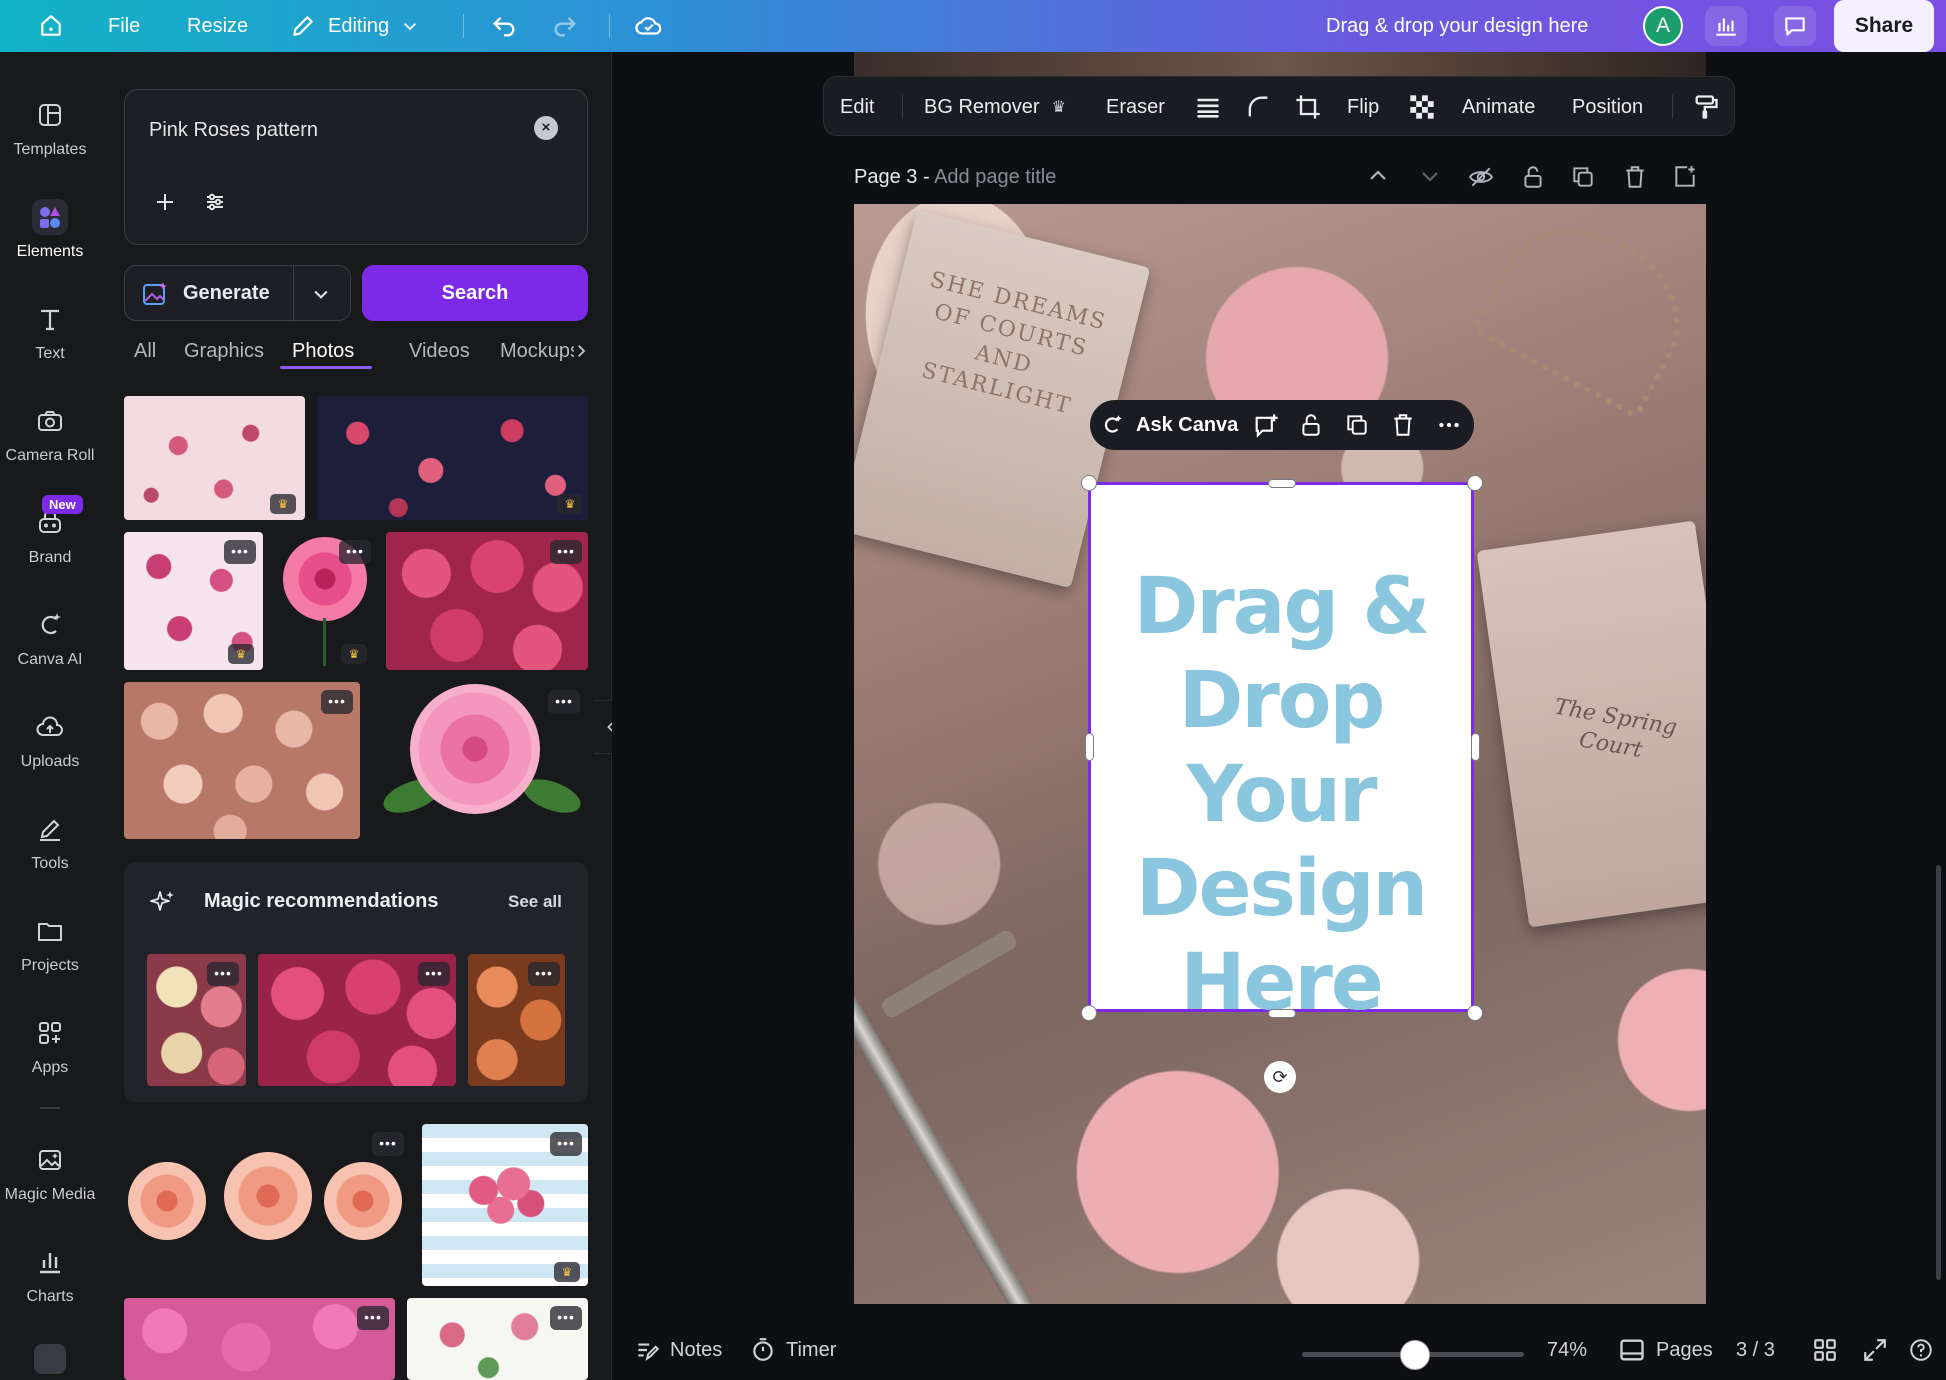 This screenshot has height=1380, width=1946. I want to click on rail-item-text: Text, so click(50, 332).